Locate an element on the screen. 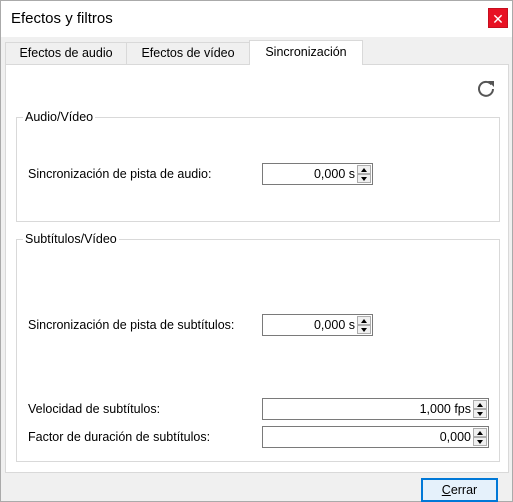 The height and width of the screenshot is (502, 513). tab-label: Efectos de vídeo is located at coordinates (188, 53).